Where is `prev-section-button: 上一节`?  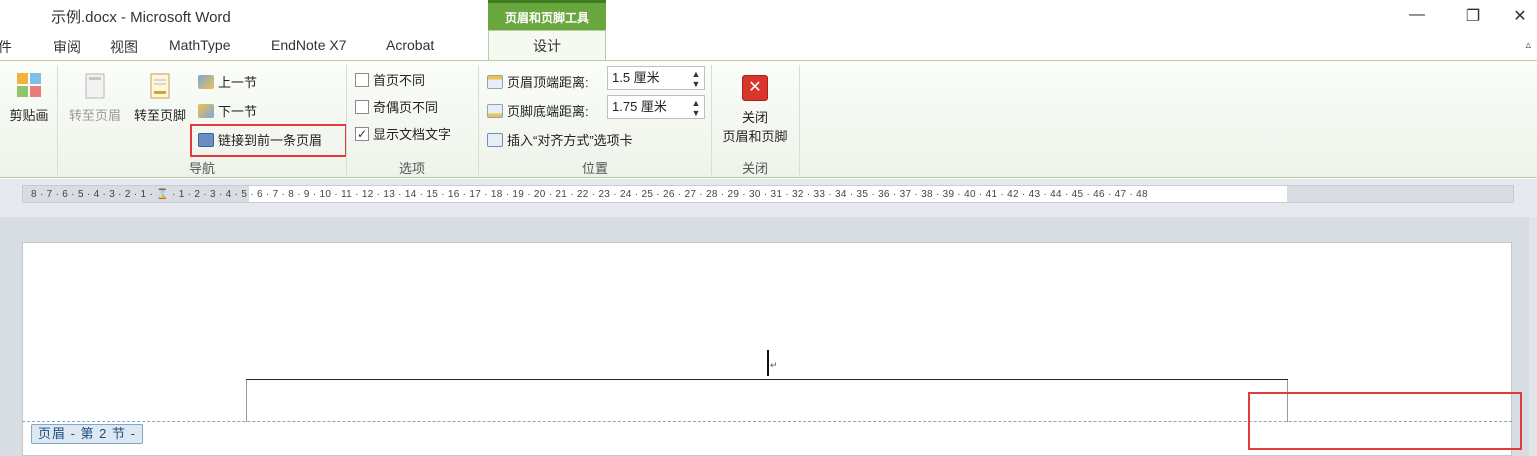 prev-section-button: 上一节 is located at coordinates (227, 81).